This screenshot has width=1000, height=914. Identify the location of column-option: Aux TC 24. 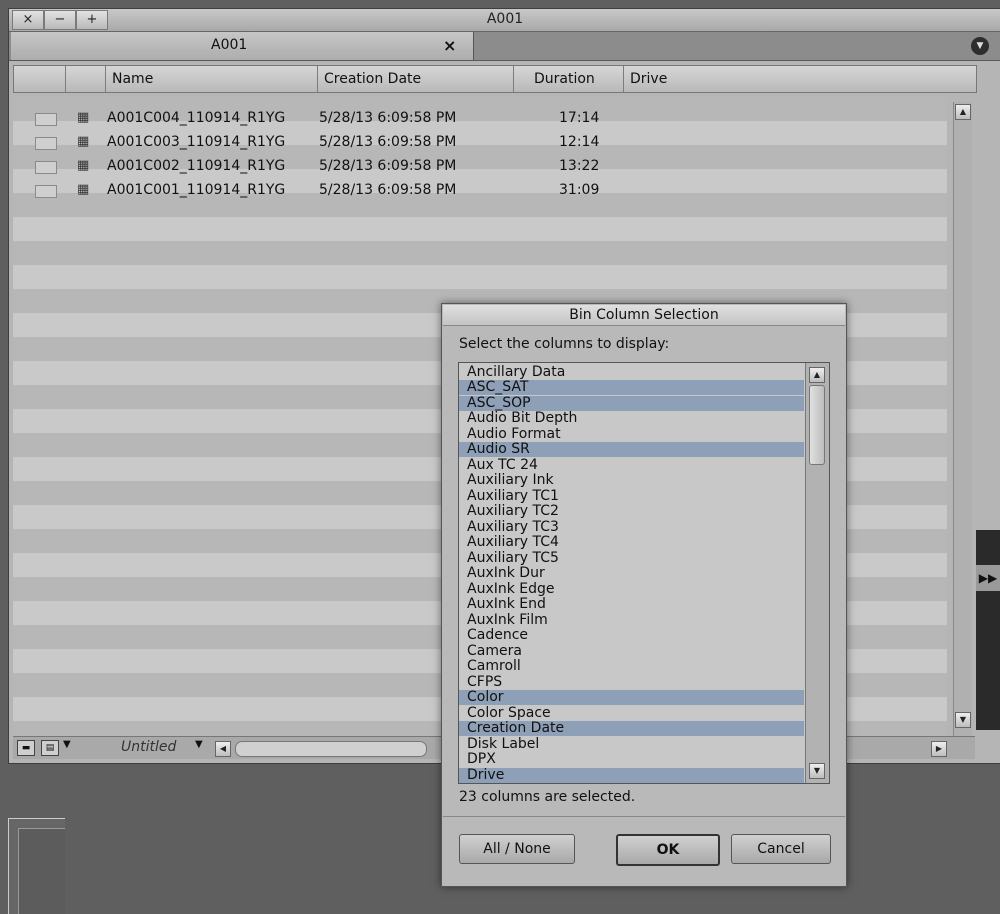
(631, 465).